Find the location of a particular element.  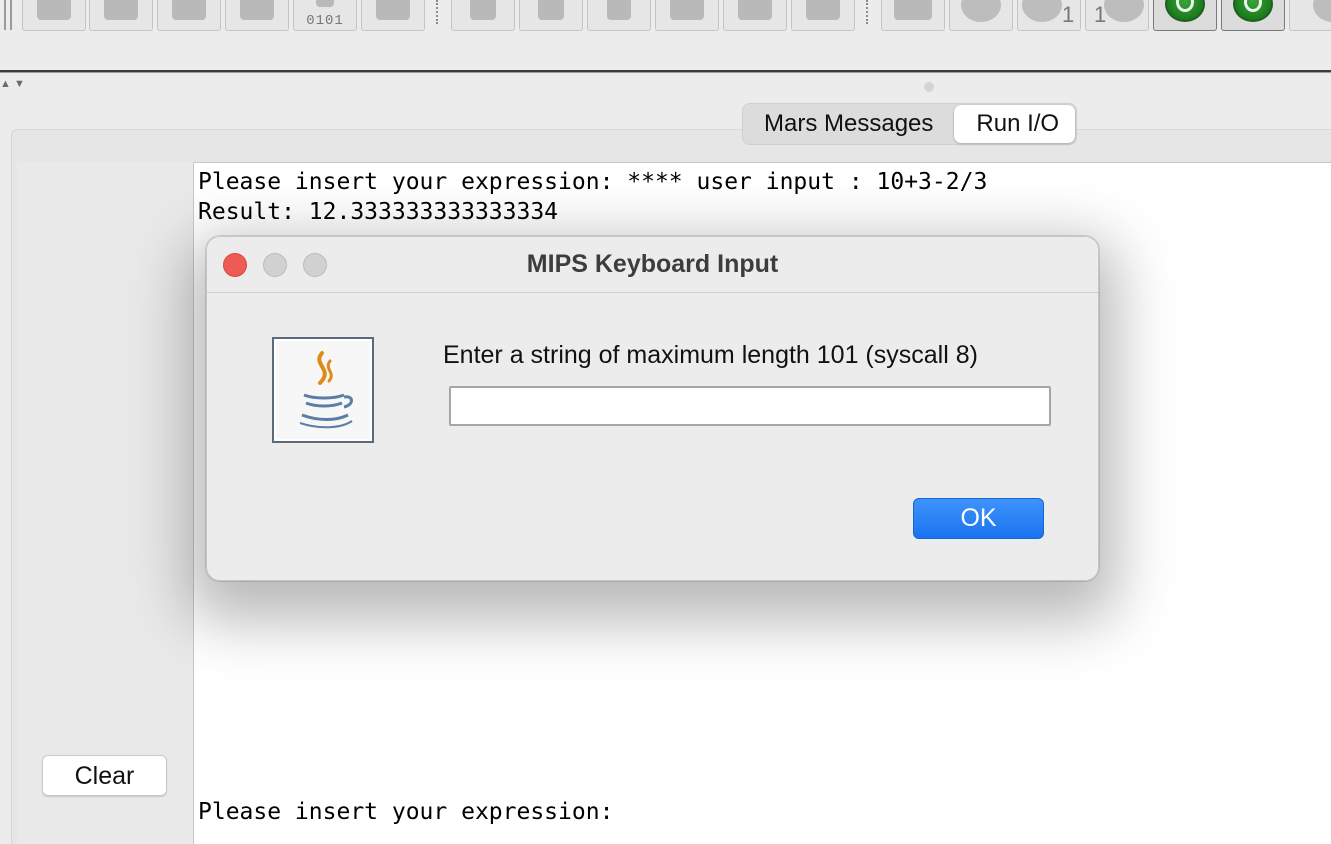

console-side-strip is located at coordinates (105, 503).